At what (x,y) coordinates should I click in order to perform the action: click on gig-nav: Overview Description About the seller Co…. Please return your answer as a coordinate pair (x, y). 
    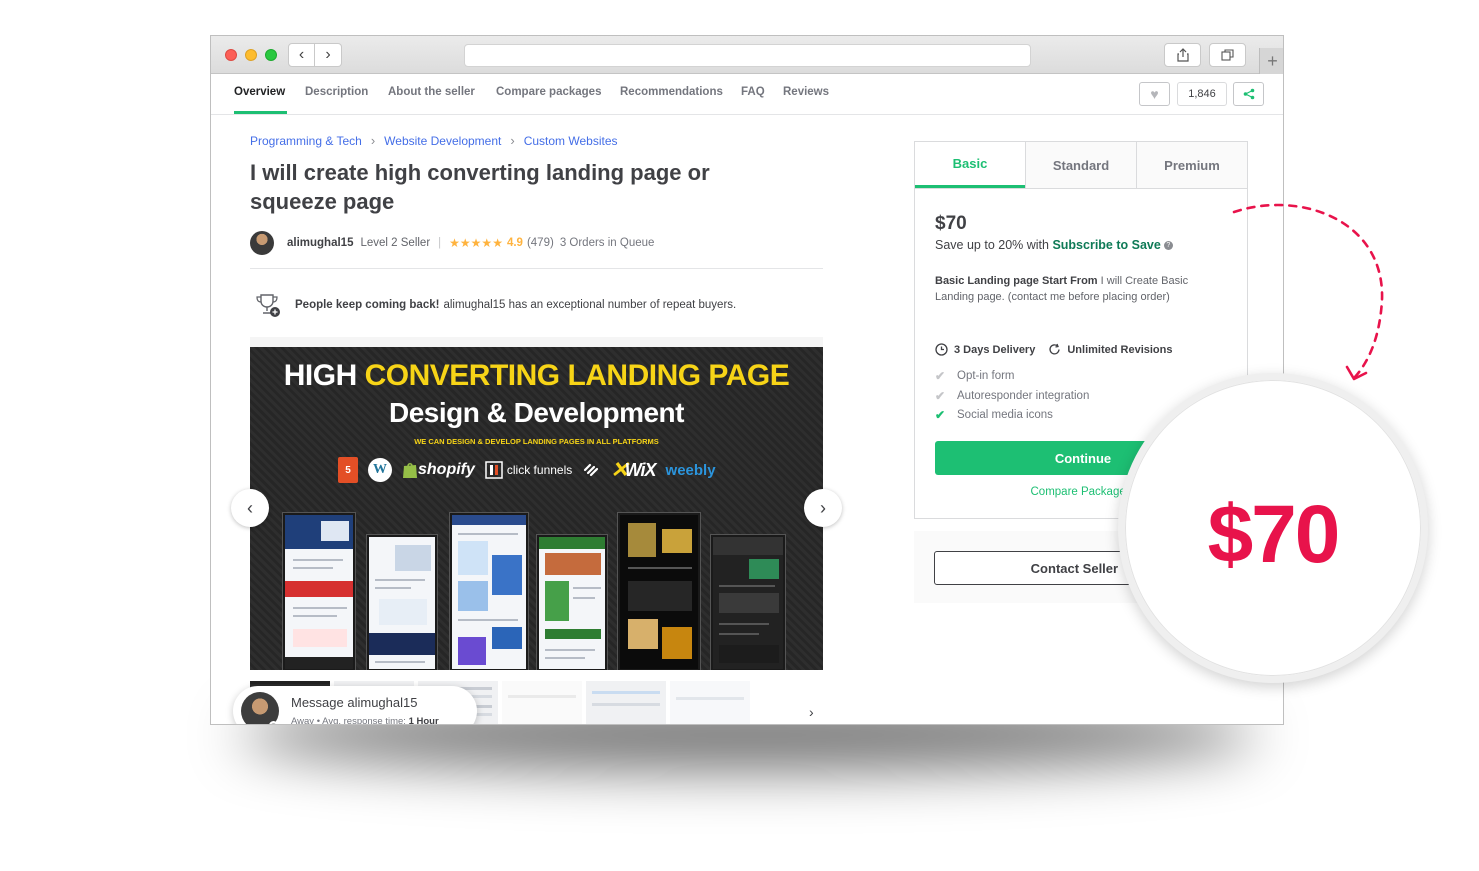
    Looking at the image, I should click on (747, 94).